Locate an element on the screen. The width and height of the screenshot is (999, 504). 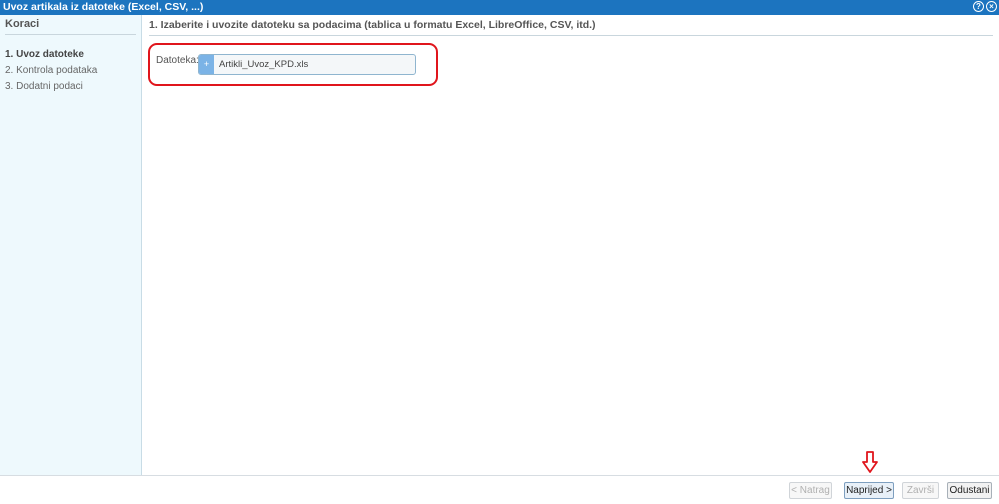
add-file-icon: + is located at coordinates (206, 64).